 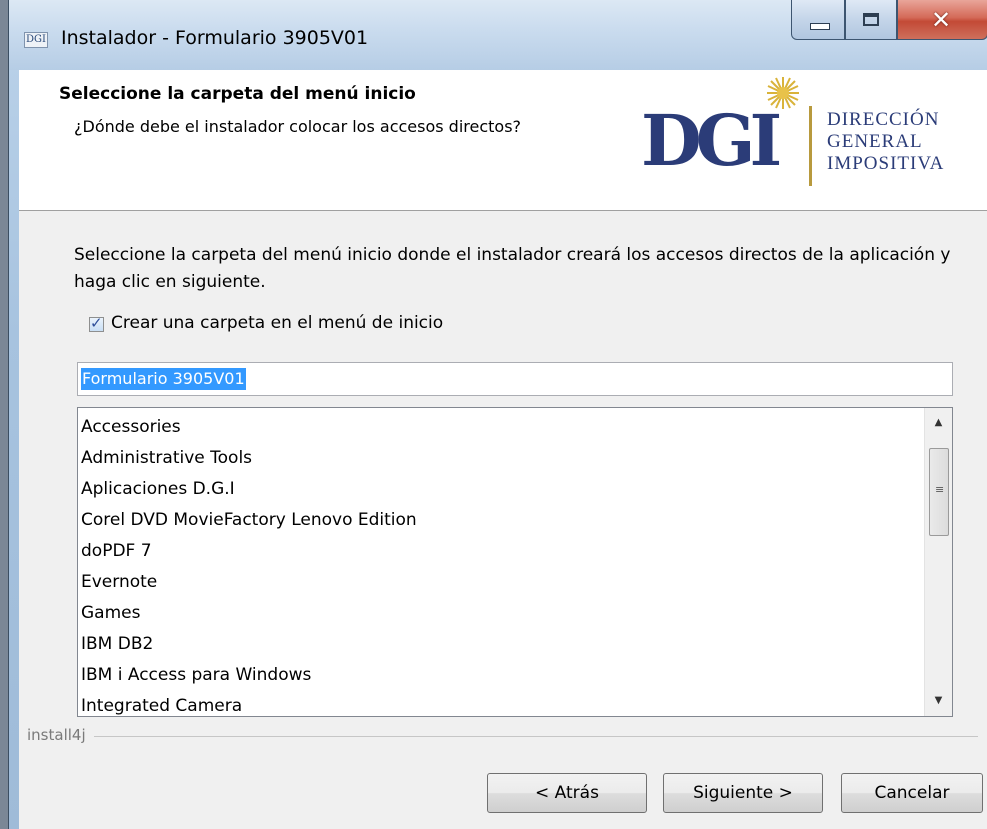 I want to click on separator-line, so click(x=502, y=736).